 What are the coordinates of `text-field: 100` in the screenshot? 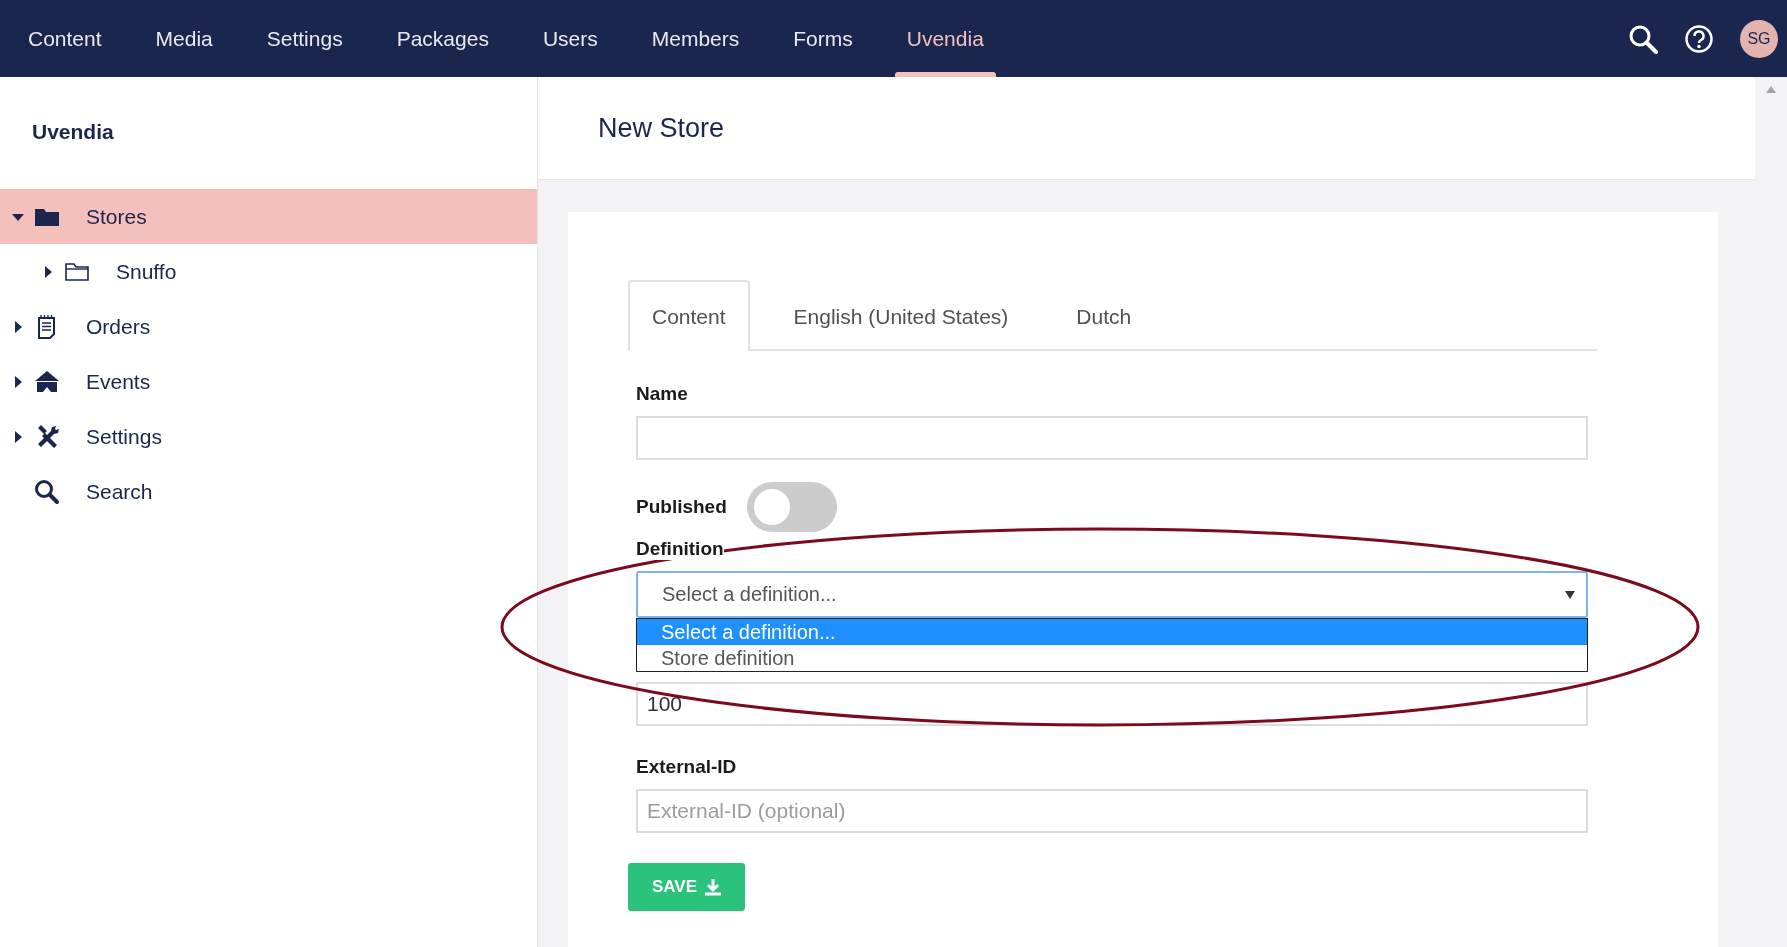 It's located at (1112, 704).